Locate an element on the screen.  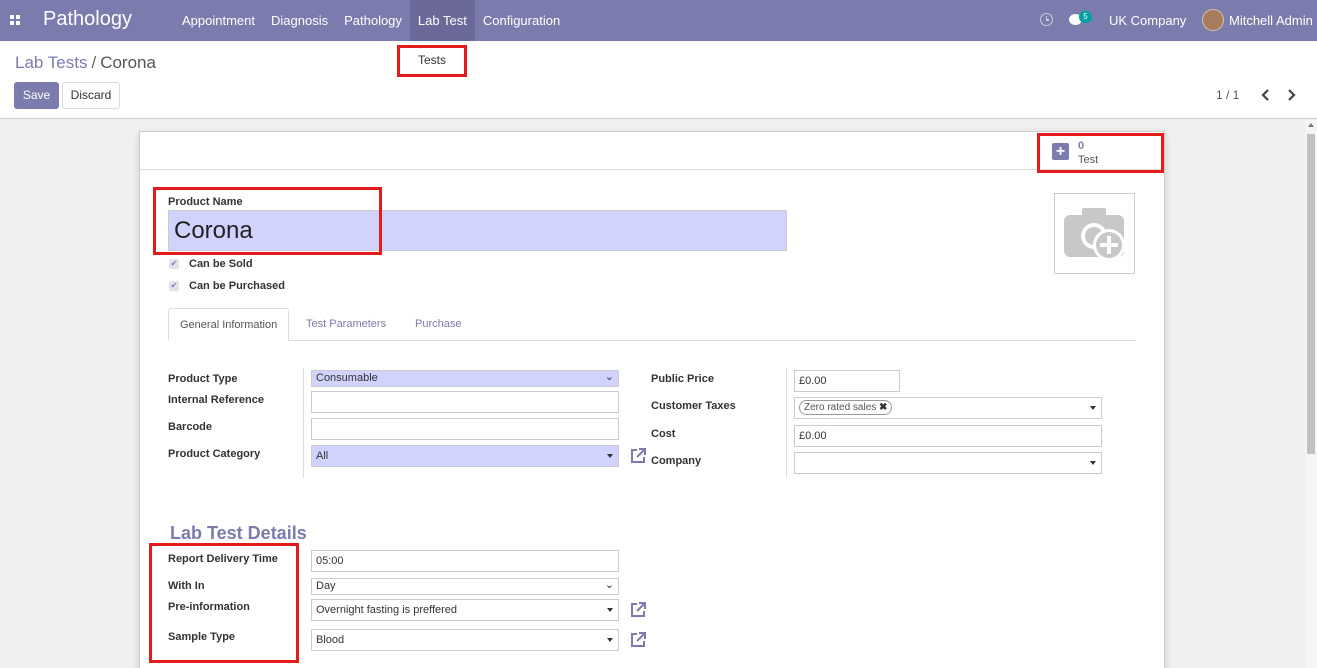
internal-reference-input is located at coordinates (465, 402).